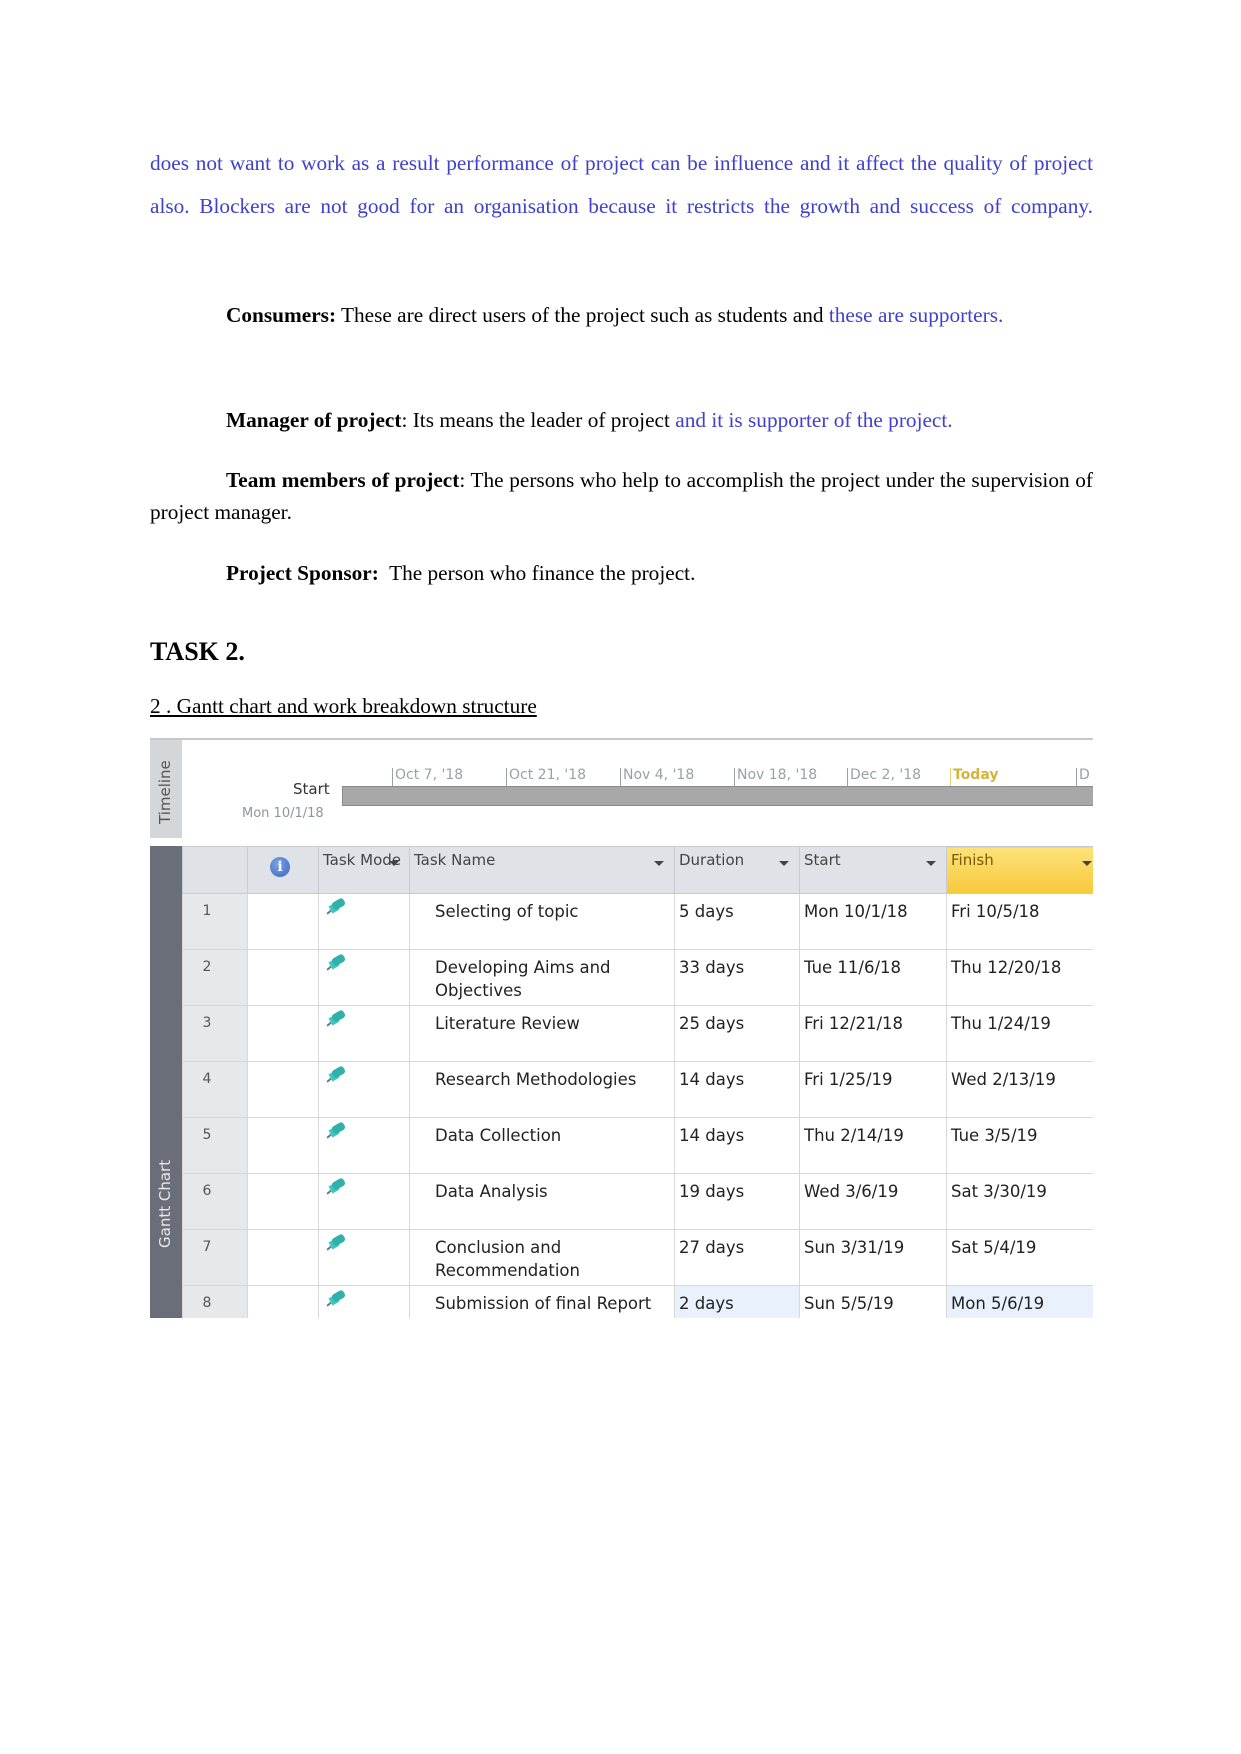 Image resolution: width=1241 pixels, height=1754 pixels. Describe the element at coordinates (873, 977) in the screenshot. I see `start-cell: Tue 11/6/18` at that location.